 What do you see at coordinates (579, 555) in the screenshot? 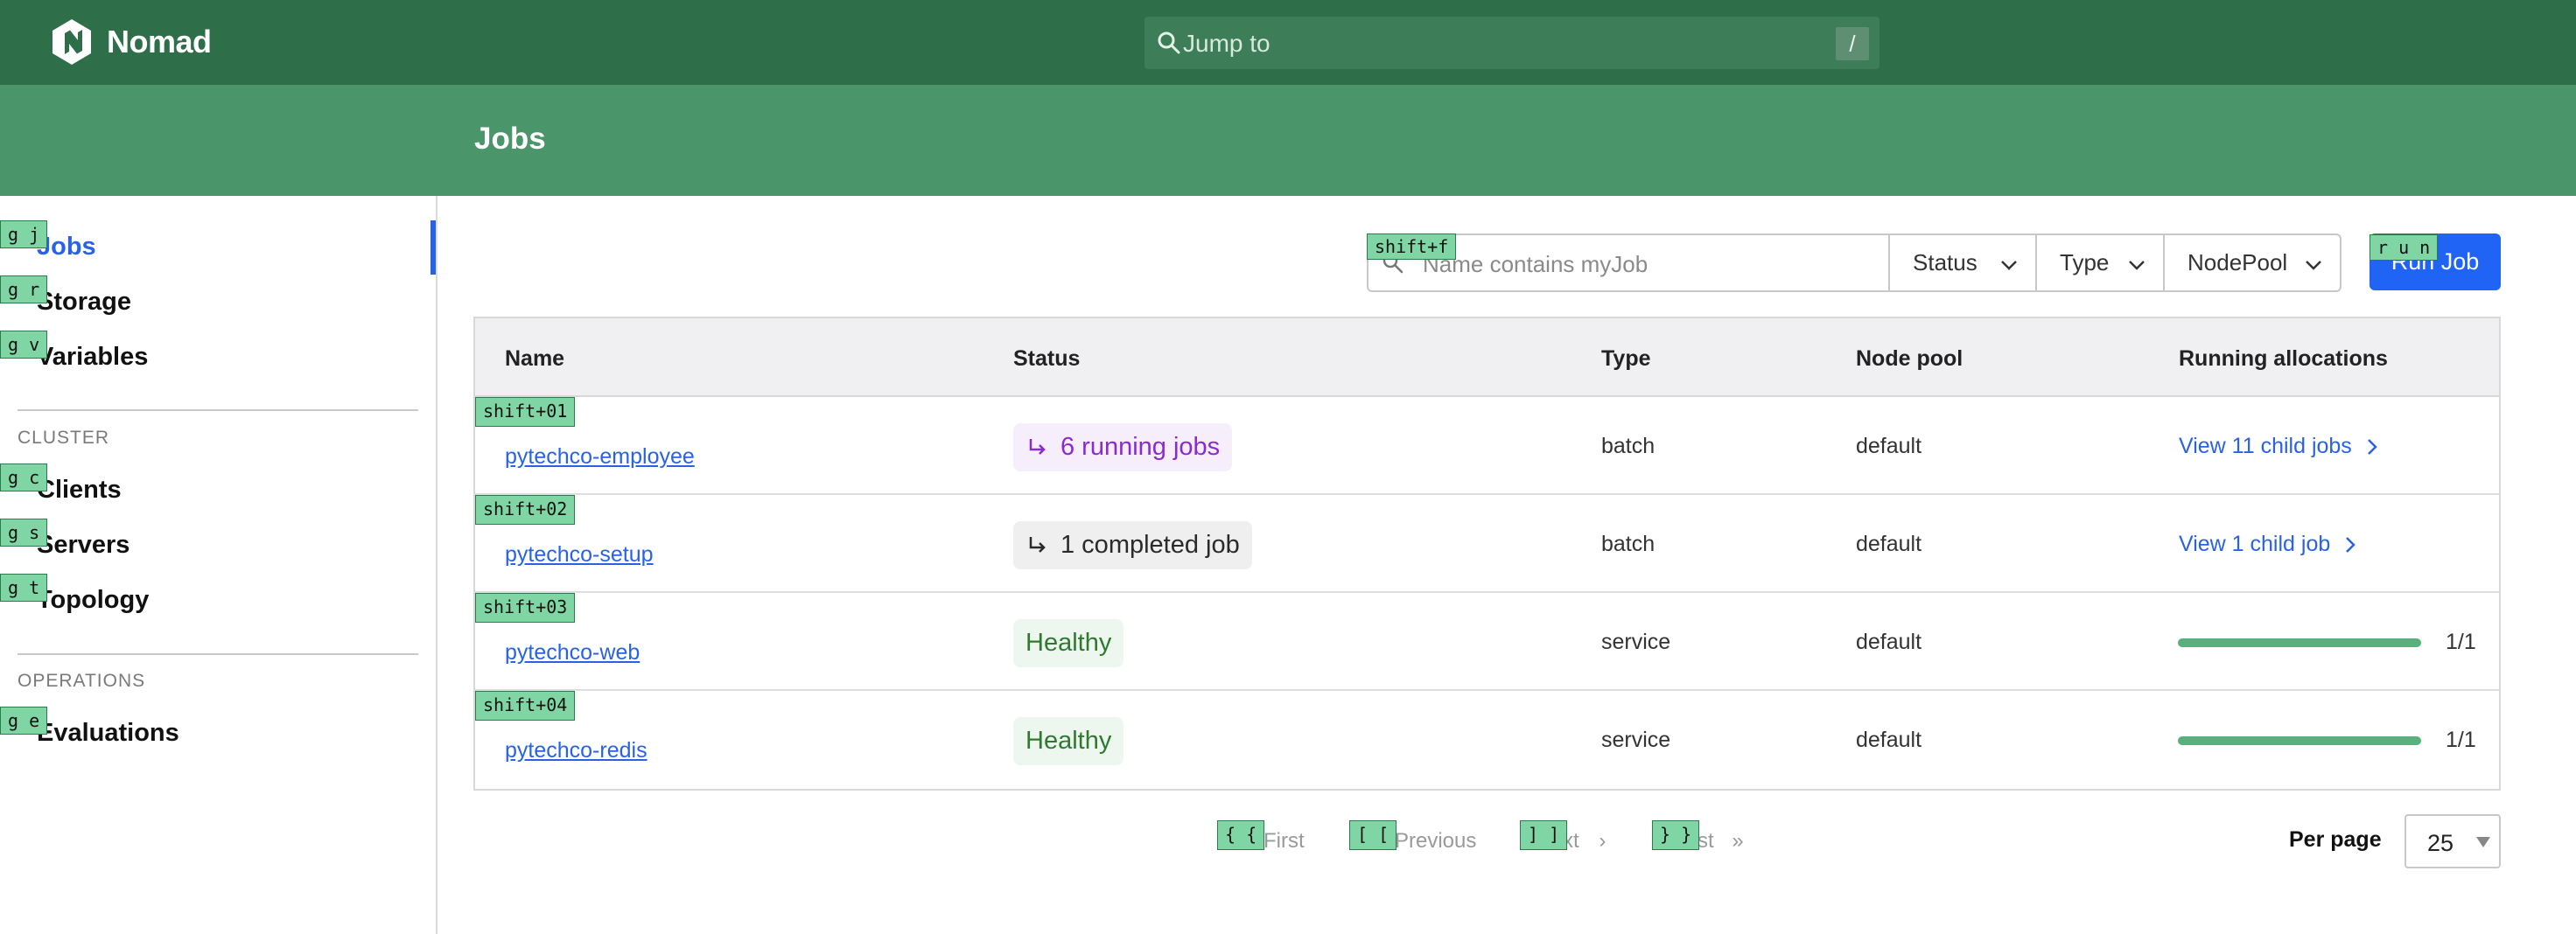
I see `job-name-link: pytechco-setup` at bounding box center [579, 555].